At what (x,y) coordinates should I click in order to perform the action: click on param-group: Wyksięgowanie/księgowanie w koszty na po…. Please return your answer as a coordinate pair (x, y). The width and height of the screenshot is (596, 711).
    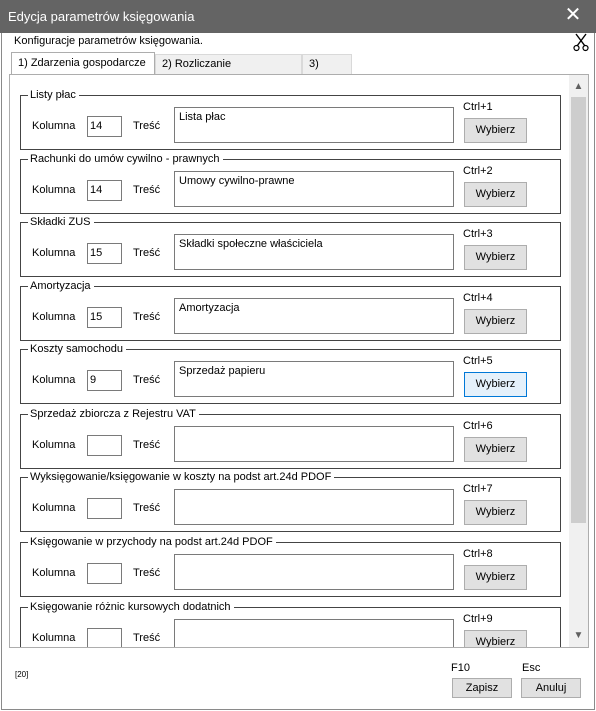
    Looking at the image, I should click on (290, 501).